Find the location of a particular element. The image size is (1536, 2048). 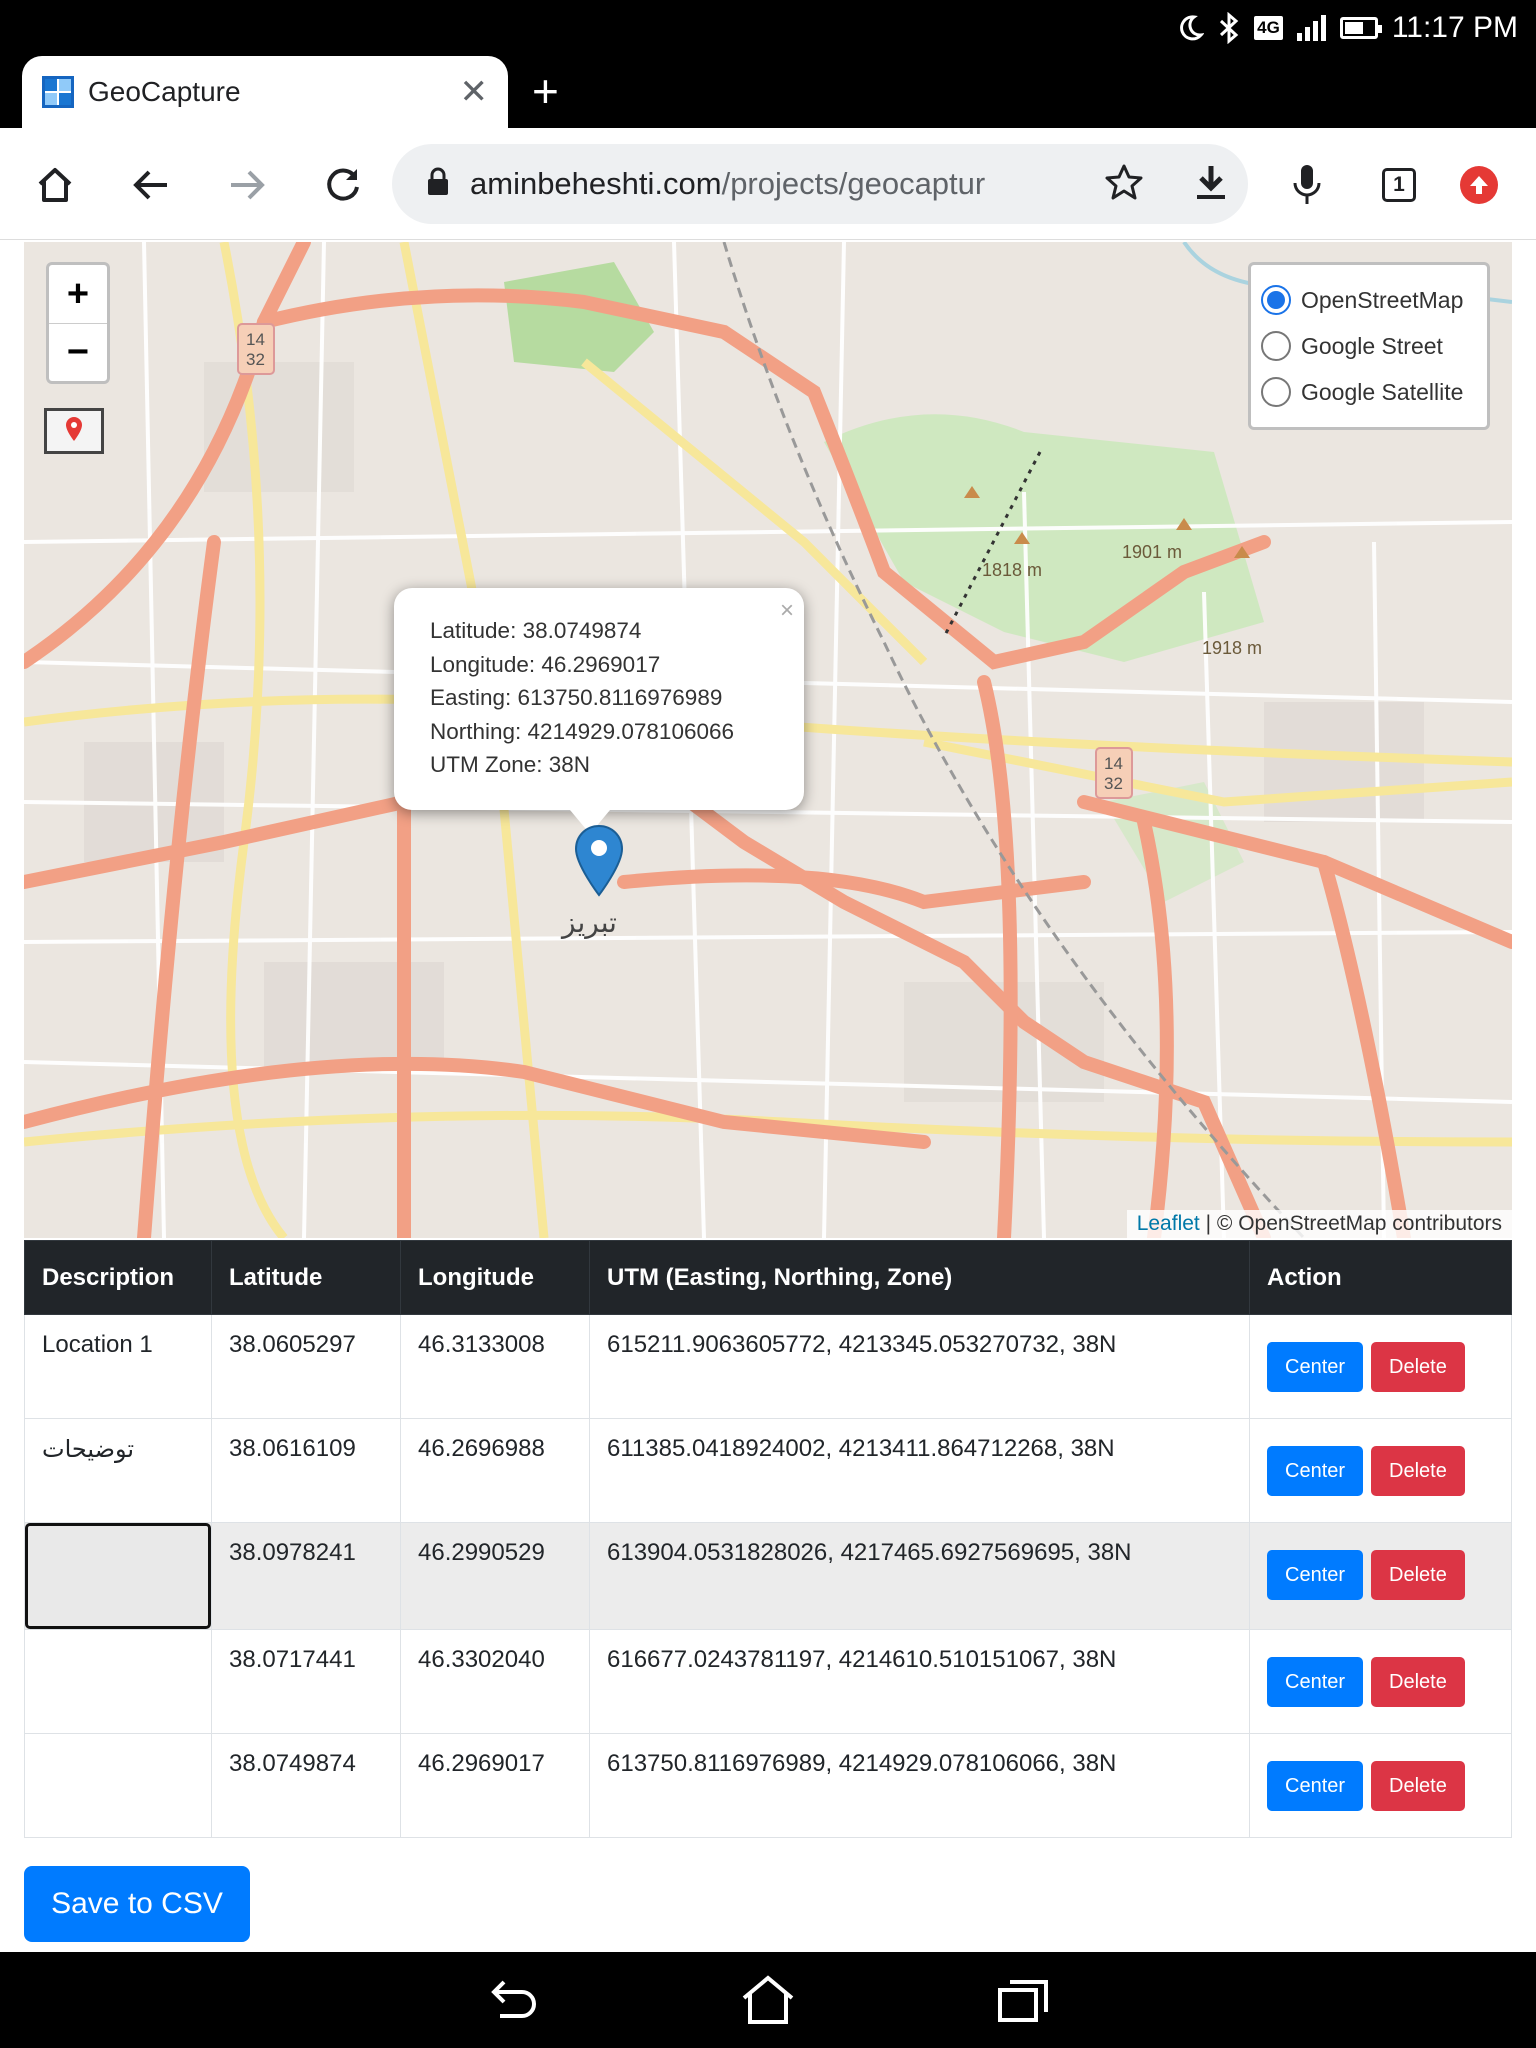

layer-option-google-street: Google Street is located at coordinates (1369, 346).